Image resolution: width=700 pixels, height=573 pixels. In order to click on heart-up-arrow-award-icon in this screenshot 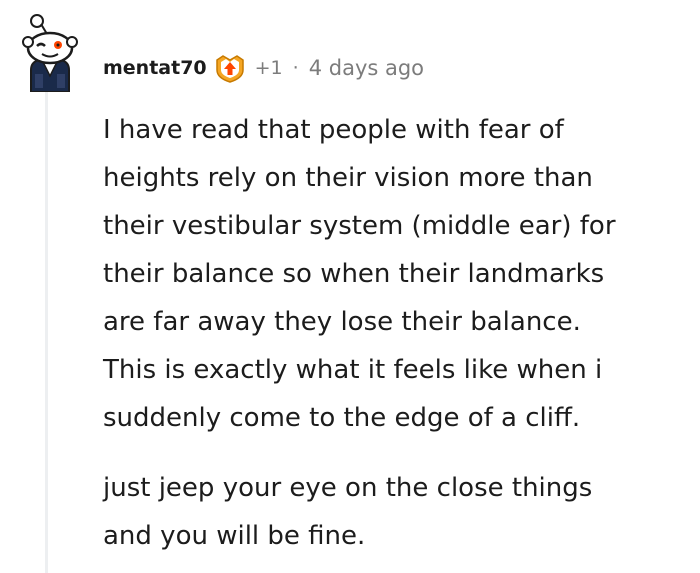, I will do `click(230, 68)`.